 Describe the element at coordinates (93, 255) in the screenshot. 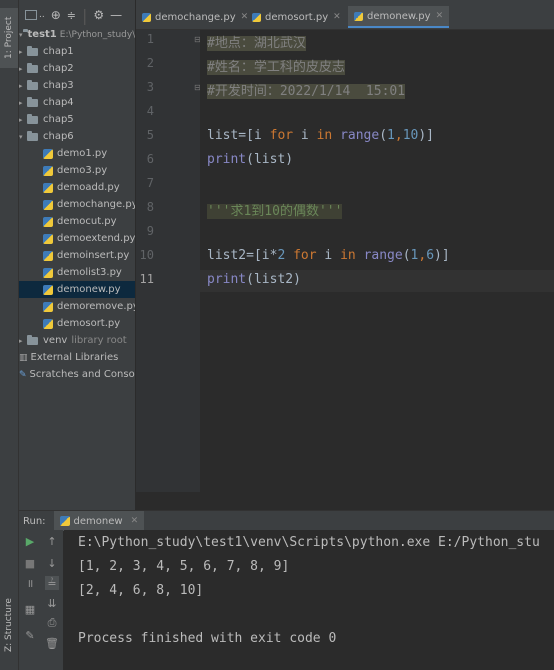

I see `tree-label: demoinsert.py` at that location.